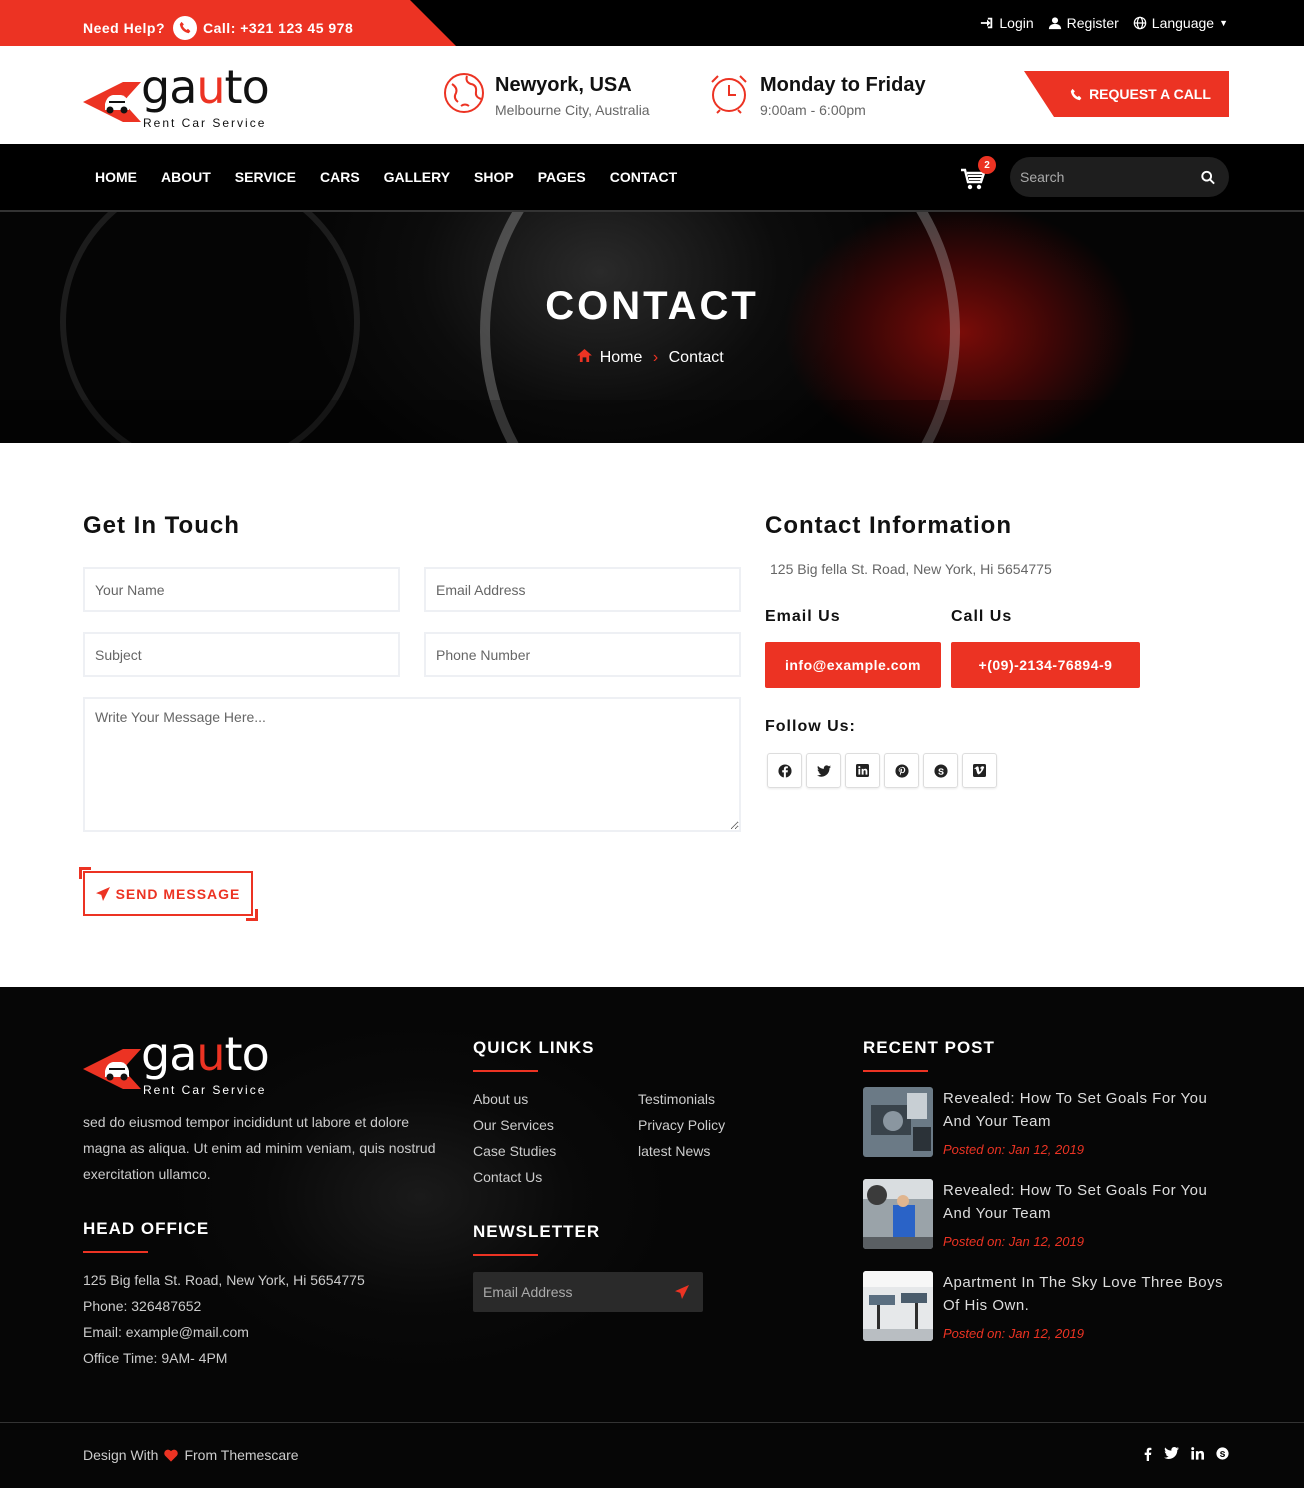 The width and height of the screenshot is (1304, 1488). I want to click on login-link: Login, so click(1007, 23).